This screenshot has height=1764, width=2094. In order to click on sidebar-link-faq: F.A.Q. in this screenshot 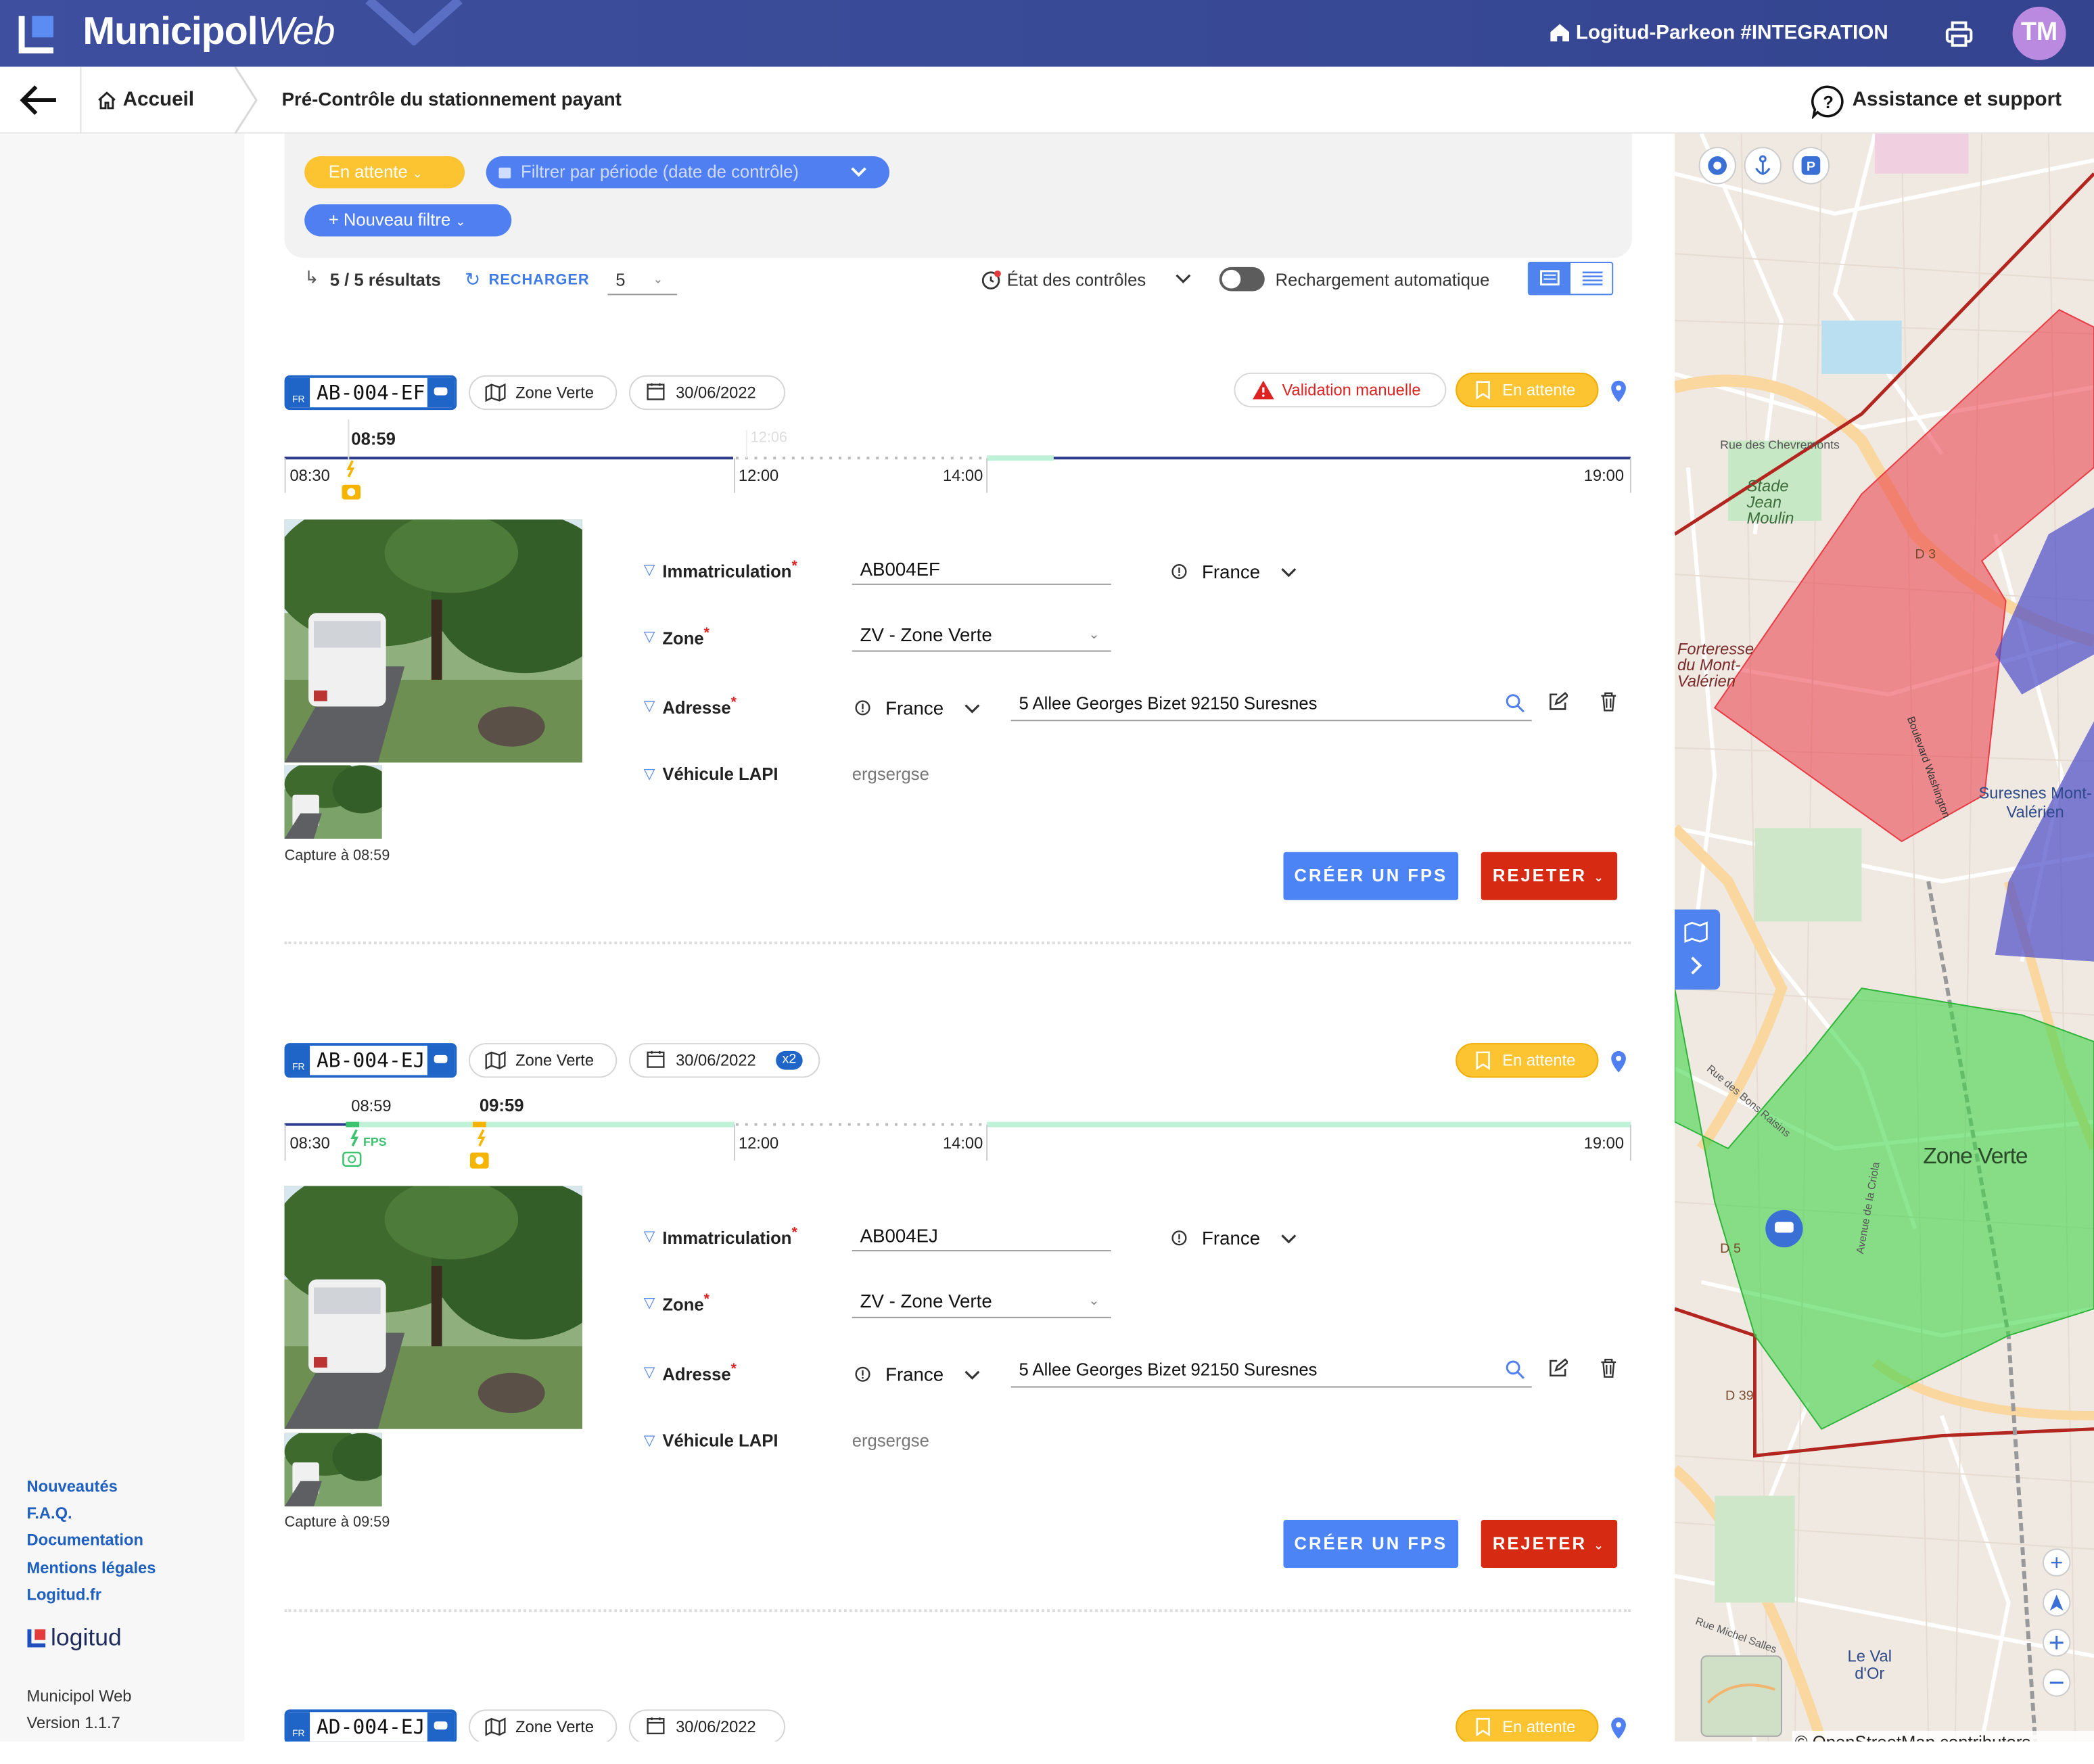, I will do `click(49, 1513)`.